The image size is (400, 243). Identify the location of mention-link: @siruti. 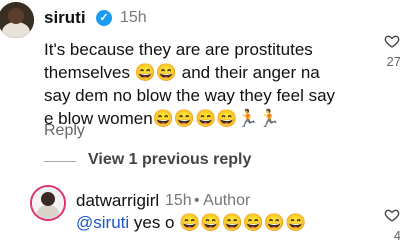
(102, 222).